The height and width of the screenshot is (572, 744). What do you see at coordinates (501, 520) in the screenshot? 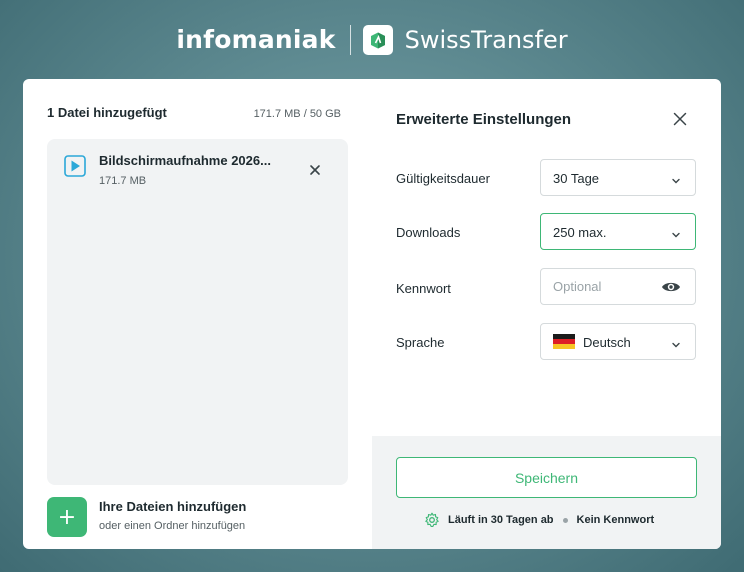
I see `expiry-text: Läuft in 30 Tagen ab` at bounding box center [501, 520].